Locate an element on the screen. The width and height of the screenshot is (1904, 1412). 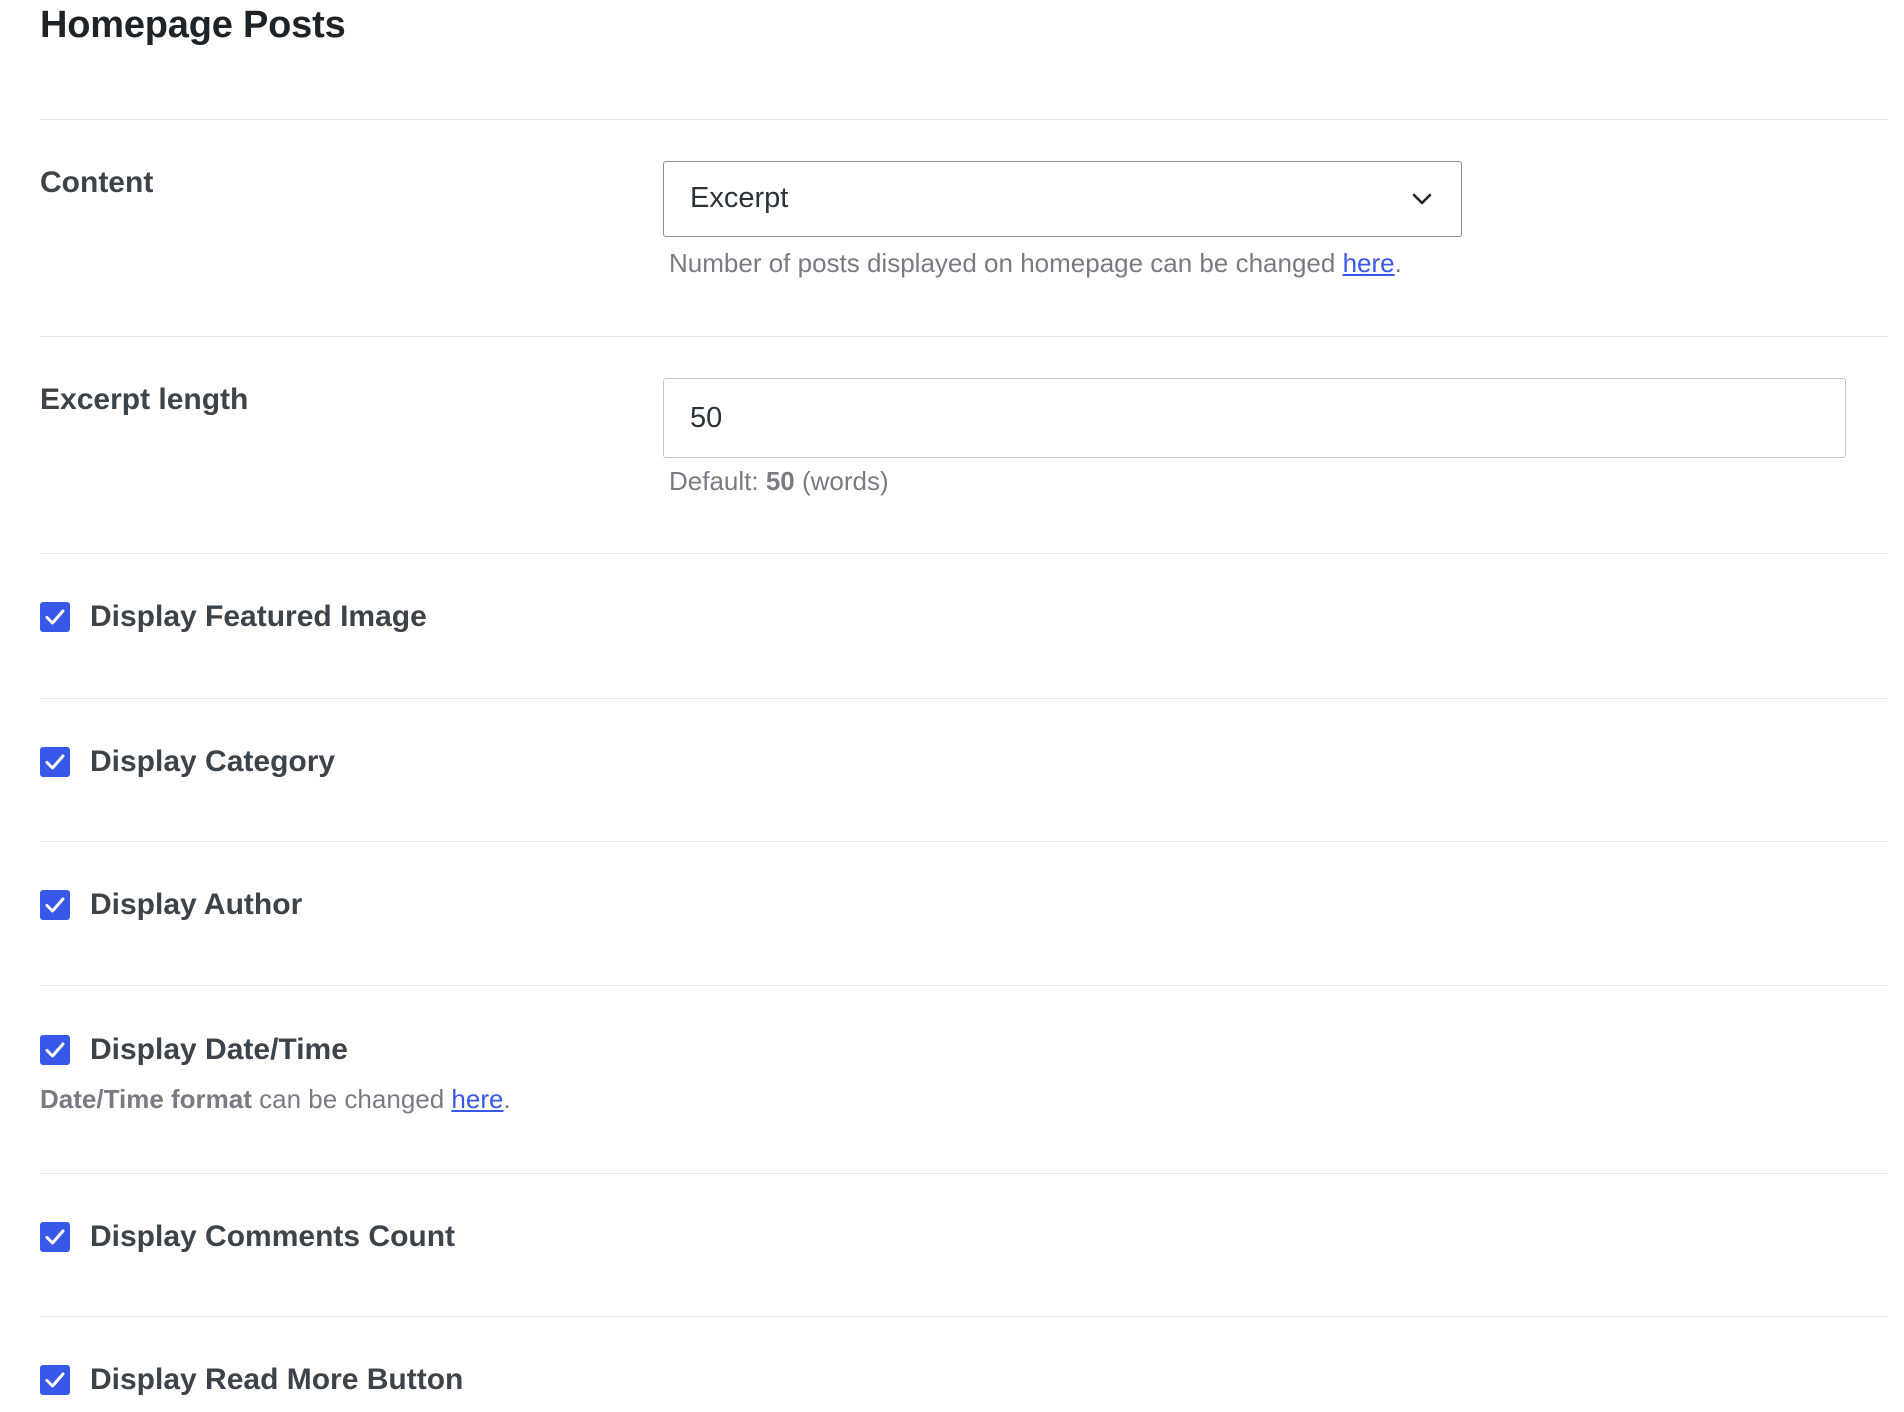
checkbox-display-date-time: Display Date/Time is located at coordinates (194, 1050).